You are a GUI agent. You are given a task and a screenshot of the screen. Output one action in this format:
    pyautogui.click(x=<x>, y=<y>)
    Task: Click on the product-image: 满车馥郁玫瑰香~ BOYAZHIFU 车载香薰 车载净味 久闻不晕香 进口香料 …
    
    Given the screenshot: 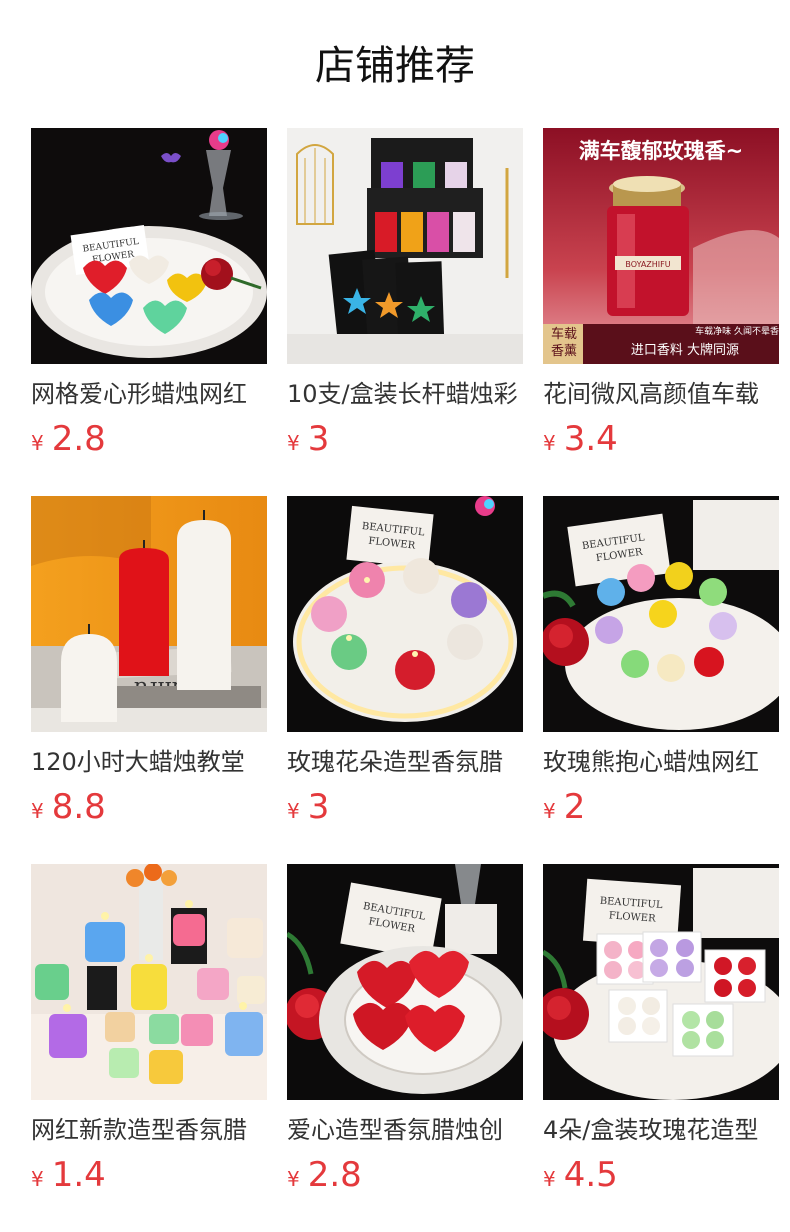 What is the action you would take?
    pyautogui.click(x=661, y=246)
    